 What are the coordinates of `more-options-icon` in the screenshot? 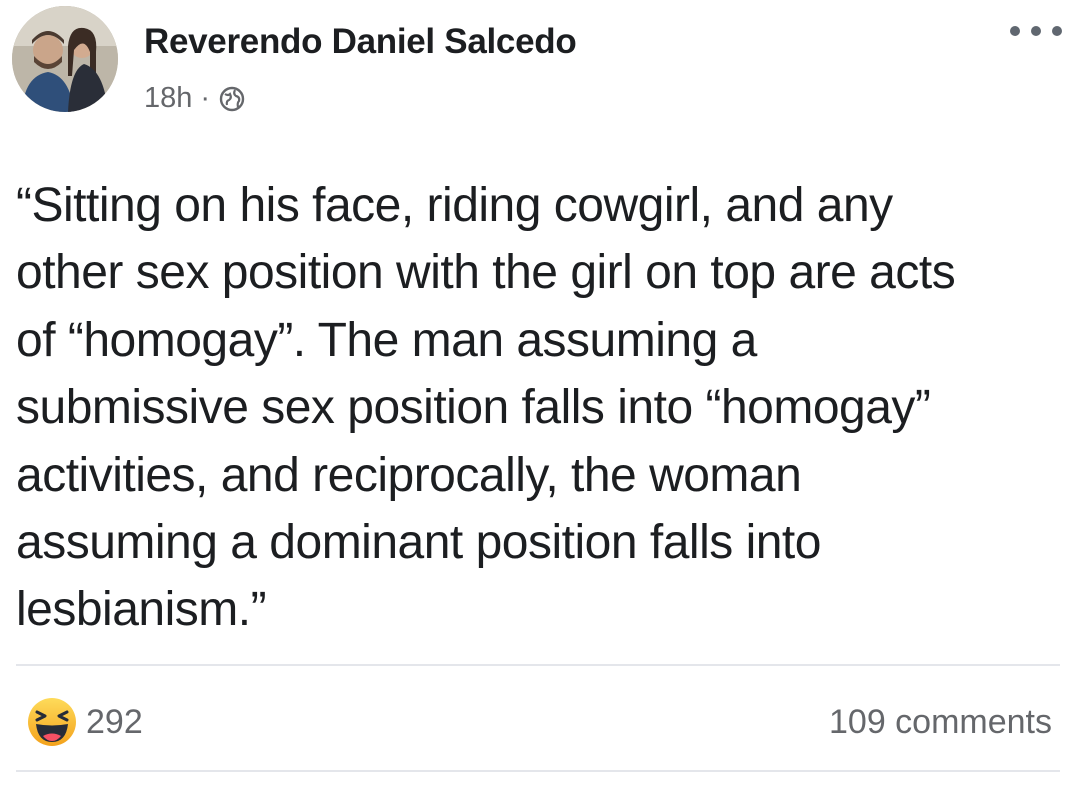 It's located at (1036, 31).